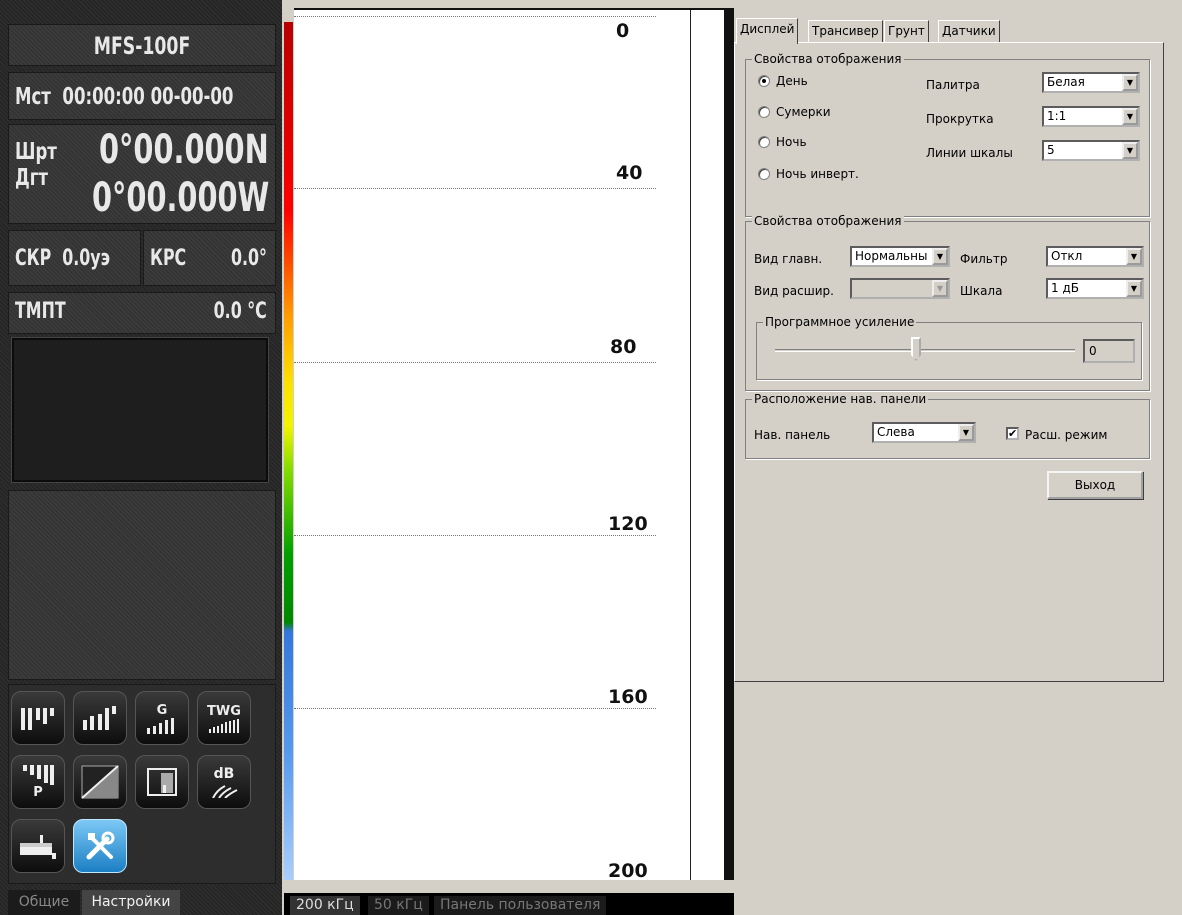 This screenshot has height=915, width=1182. What do you see at coordinates (224, 782) in the screenshot?
I see `db-signal-icon: dB` at bounding box center [224, 782].